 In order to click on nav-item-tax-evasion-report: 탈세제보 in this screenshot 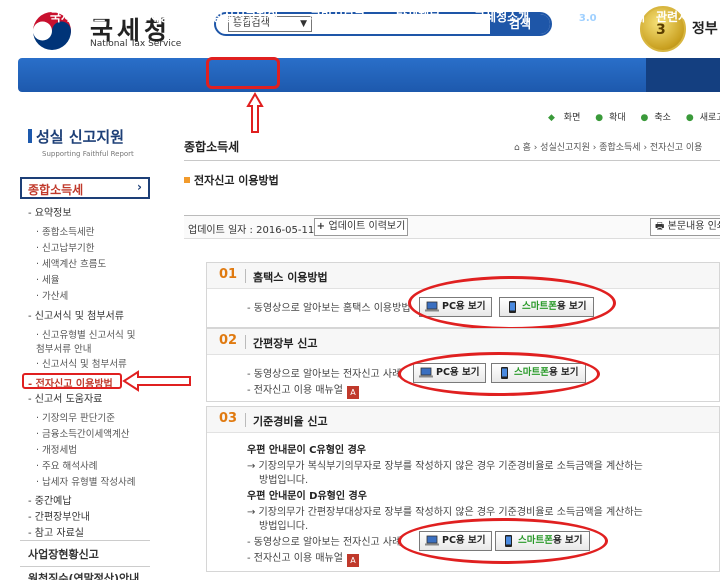, I will do `click(418, 17)`.